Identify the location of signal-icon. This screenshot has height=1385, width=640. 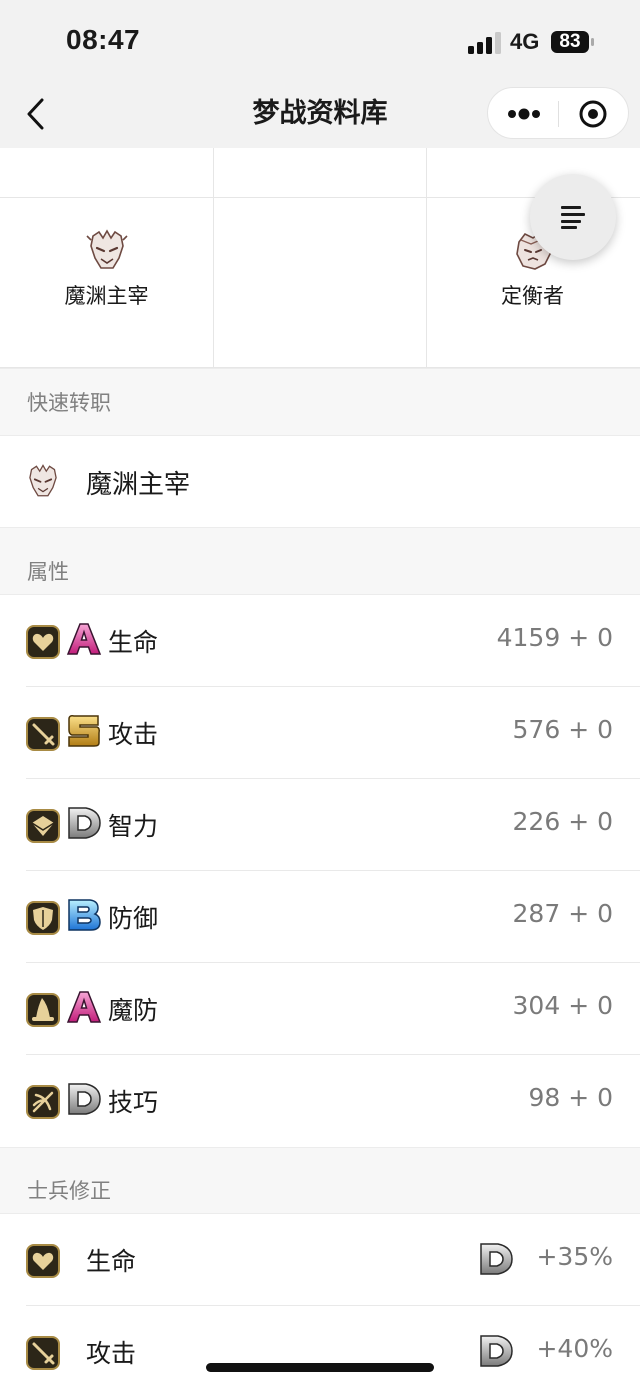
(484, 43).